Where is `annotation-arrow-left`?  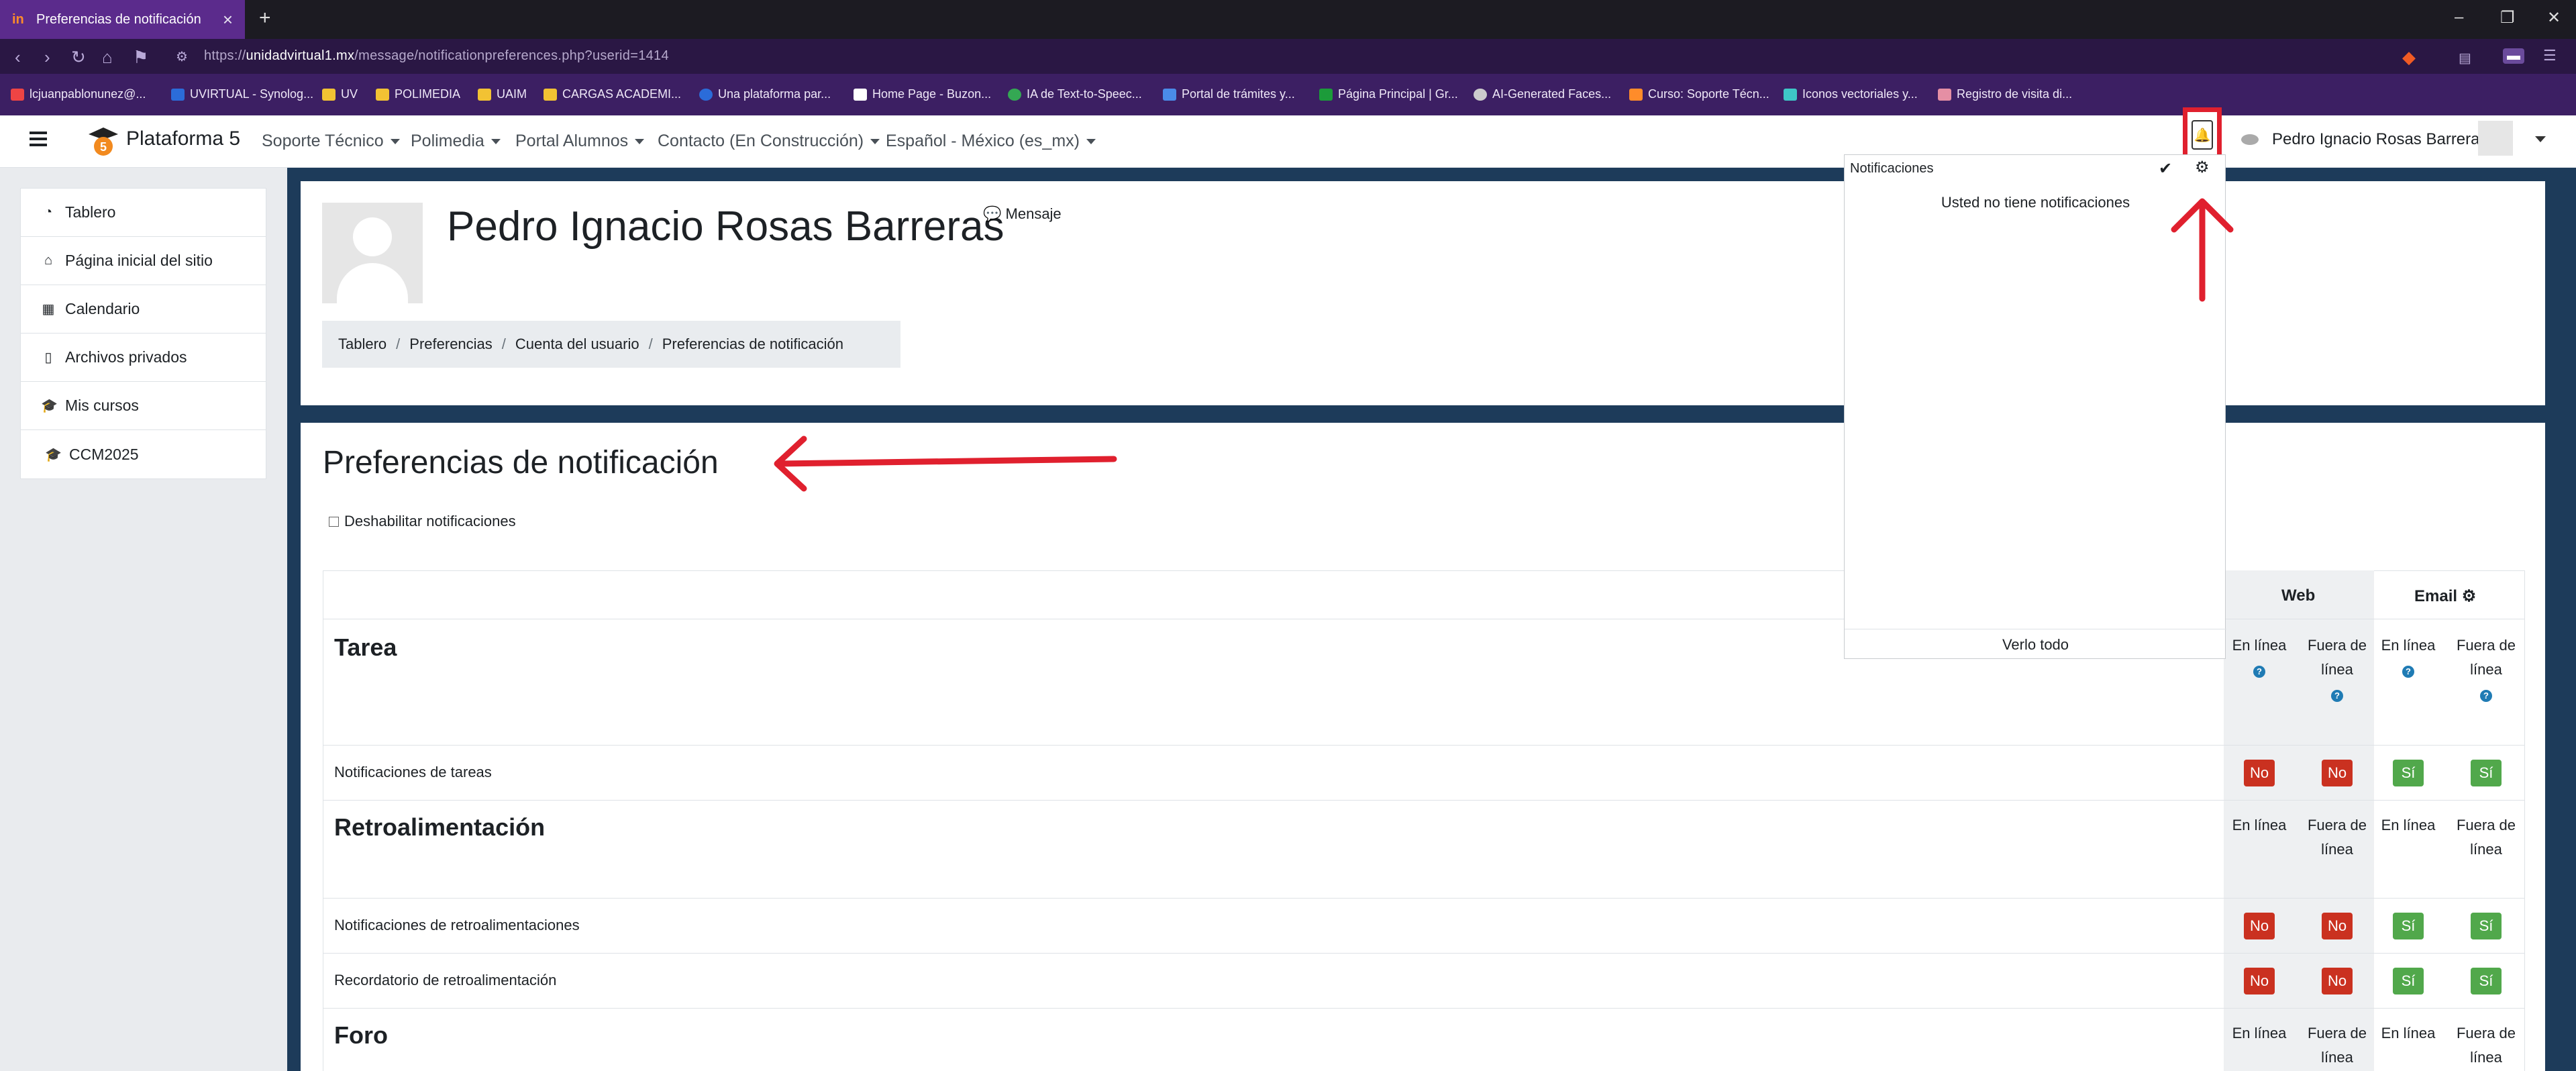
annotation-arrow-left is located at coordinates (945, 464).